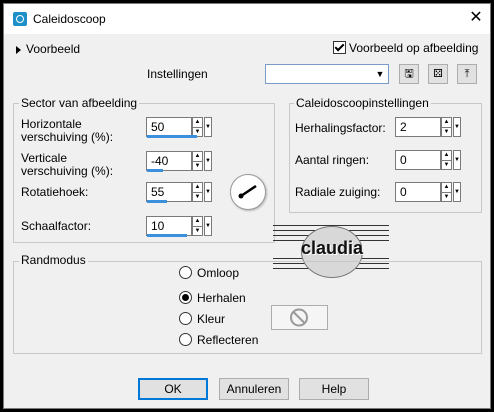  I want to click on rotation-spinner: ▲ ▼, so click(197, 192).